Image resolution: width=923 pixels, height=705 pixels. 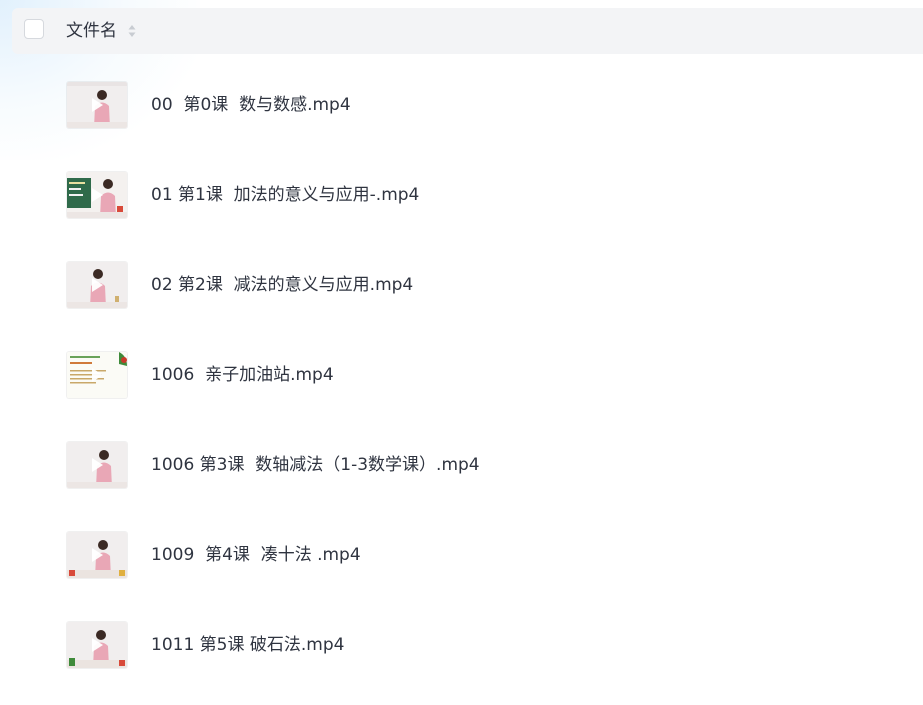 I want to click on file-name: 00 第0课 数与数感.mp4, so click(x=251, y=105).